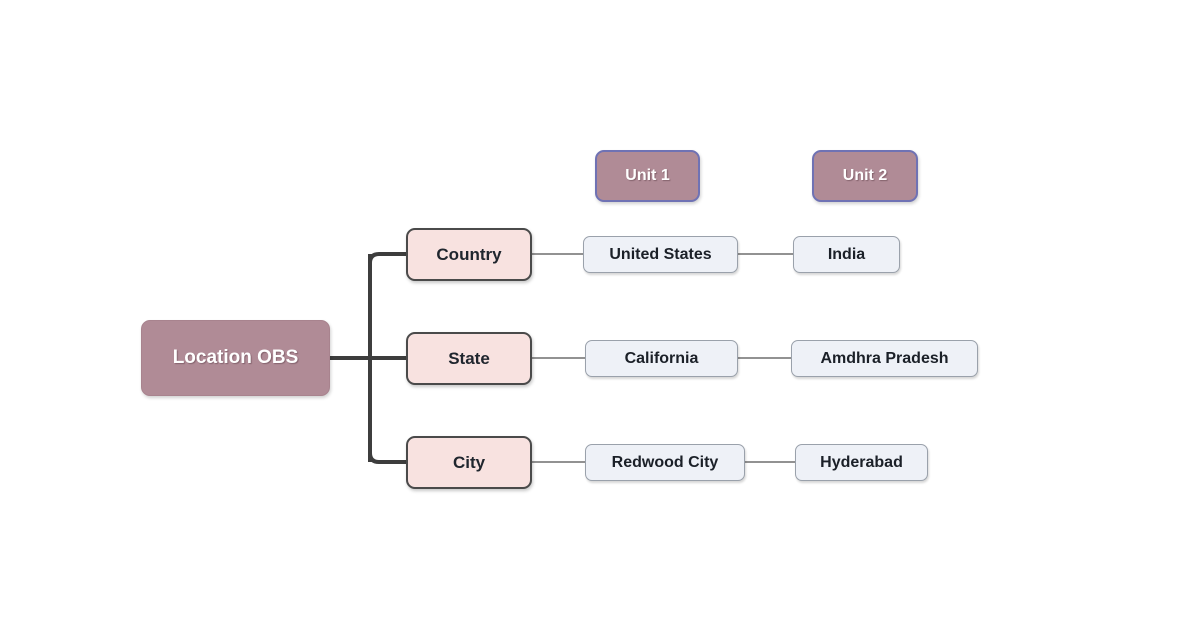  I want to click on category-node-country-label: Country, so click(469, 254).